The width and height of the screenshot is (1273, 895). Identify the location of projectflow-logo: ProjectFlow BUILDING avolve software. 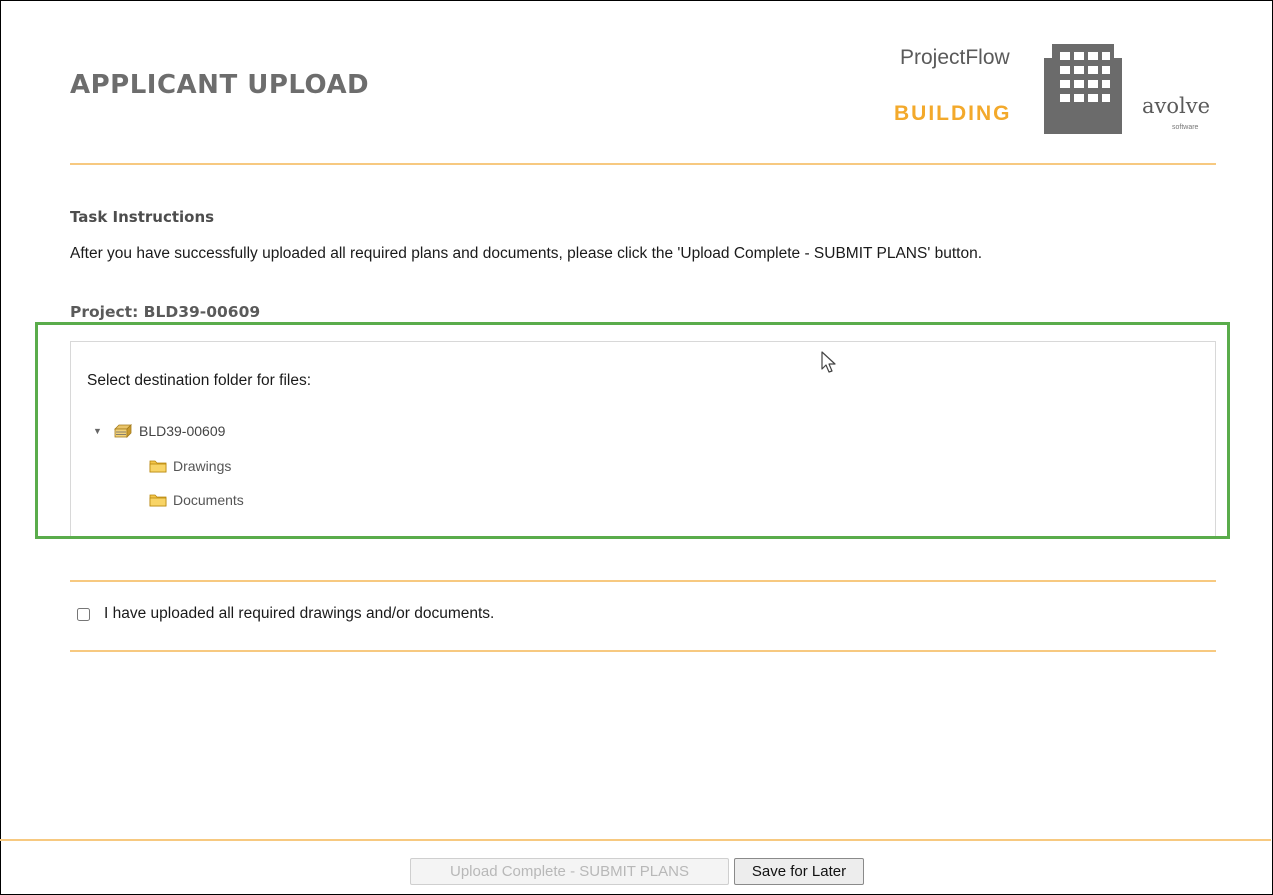
(1055, 89).